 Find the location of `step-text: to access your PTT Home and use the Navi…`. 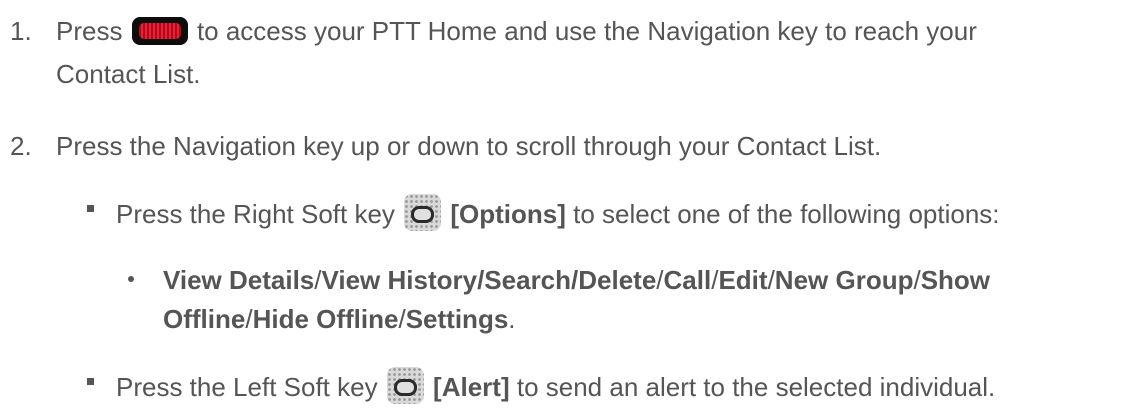

step-text: to access your PTT Home and use the Navi… is located at coordinates (586, 31).